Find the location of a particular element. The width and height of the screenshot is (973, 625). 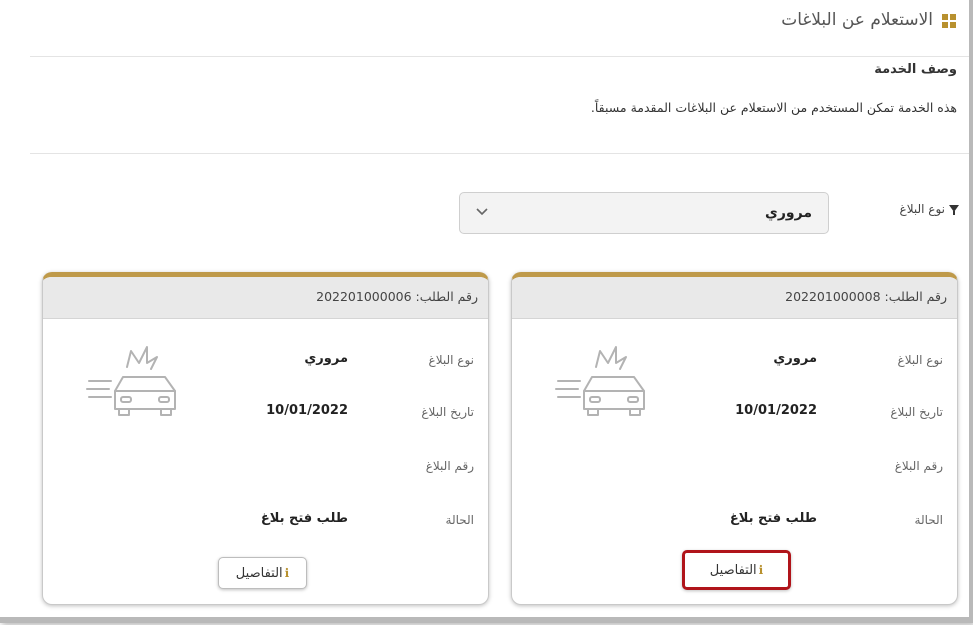

request-number: رقم الطلب: 202201000006 is located at coordinates (397, 296).